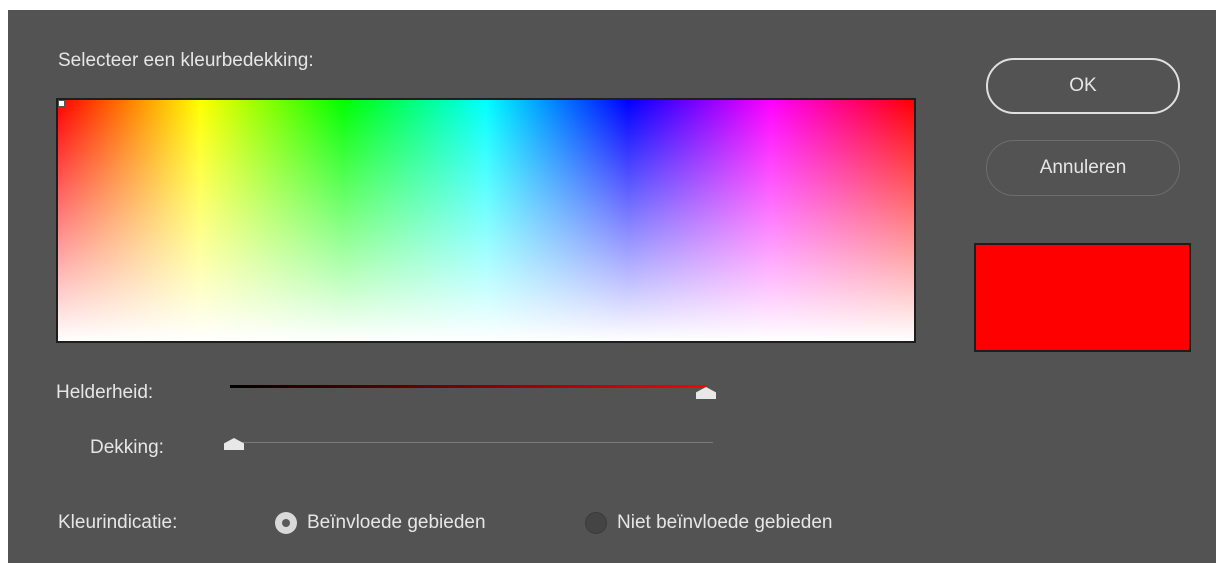 The height and width of the screenshot is (563, 1225). What do you see at coordinates (127, 447) in the screenshot?
I see `opacity-label: Dekking:` at bounding box center [127, 447].